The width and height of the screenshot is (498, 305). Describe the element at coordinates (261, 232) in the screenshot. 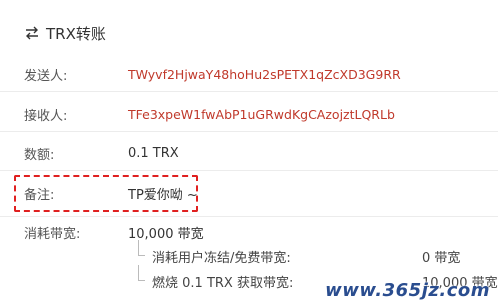

I see `bandwidth-row: 消耗带宽: 10,000 带宽` at that location.